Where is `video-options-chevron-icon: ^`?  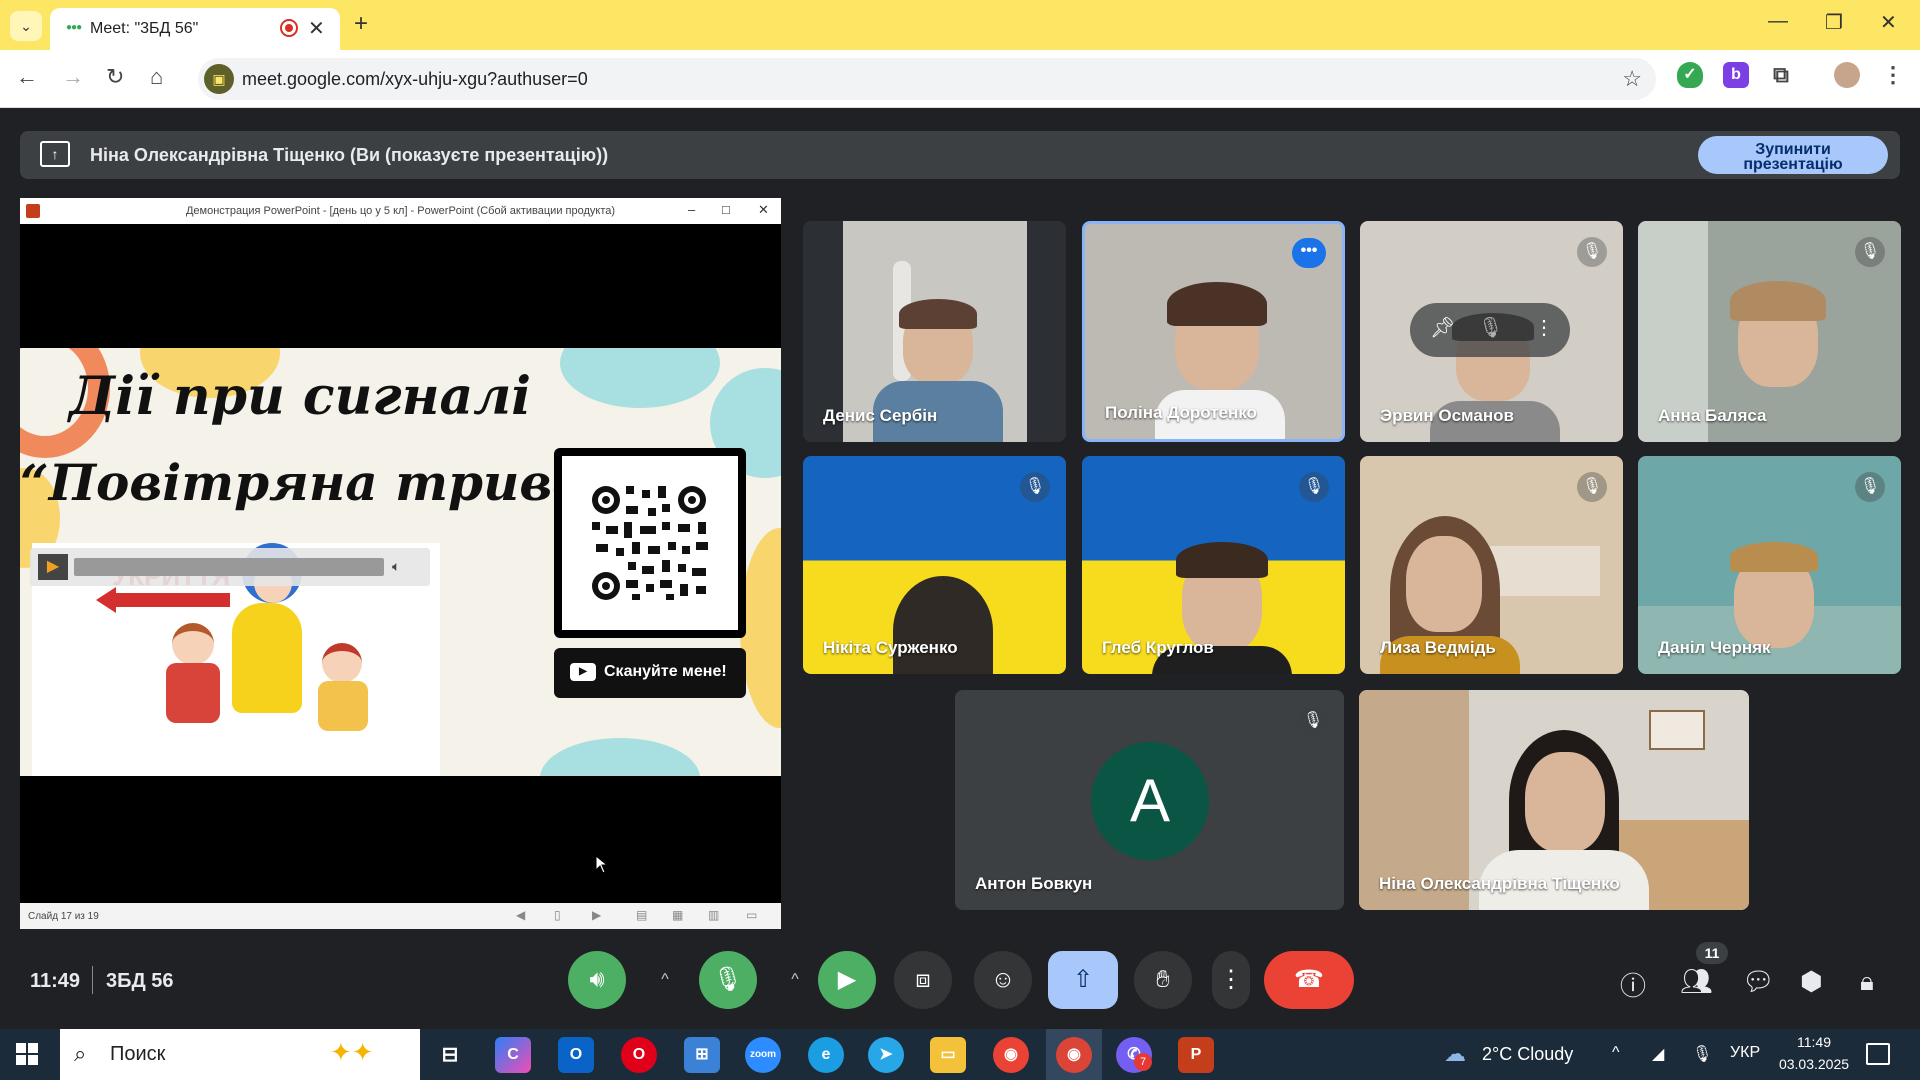 video-options-chevron-icon: ^ is located at coordinates (795, 980).